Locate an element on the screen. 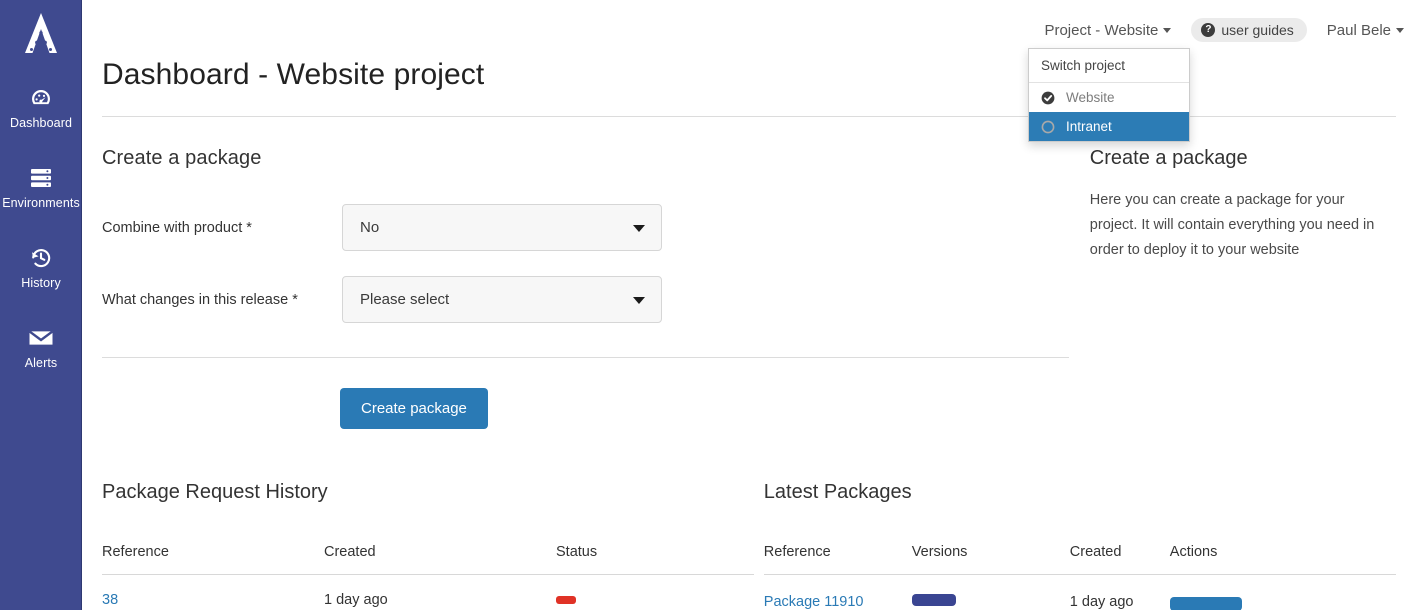 This screenshot has height=610, width=1418. sidebar-item-alerts: Alerts is located at coordinates (41, 347).